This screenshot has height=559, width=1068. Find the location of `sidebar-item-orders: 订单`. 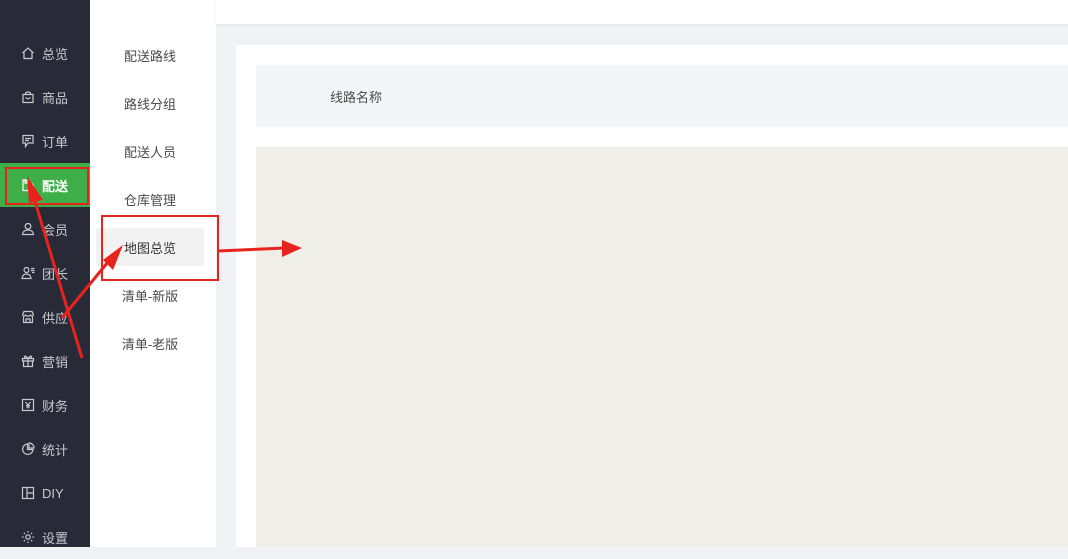

sidebar-item-orders: 订单 is located at coordinates (45, 141).